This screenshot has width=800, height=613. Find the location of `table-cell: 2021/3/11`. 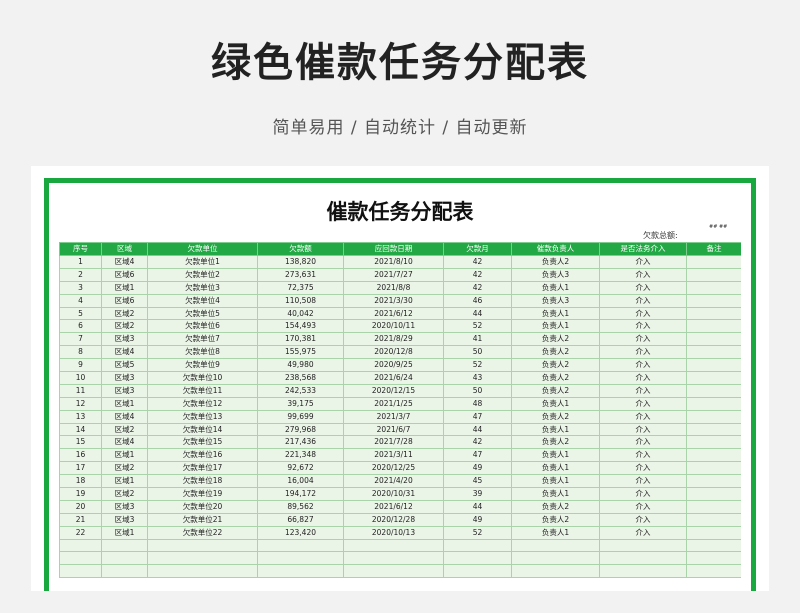

table-cell: 2021/3/11 is located at coordinates (393, 455).